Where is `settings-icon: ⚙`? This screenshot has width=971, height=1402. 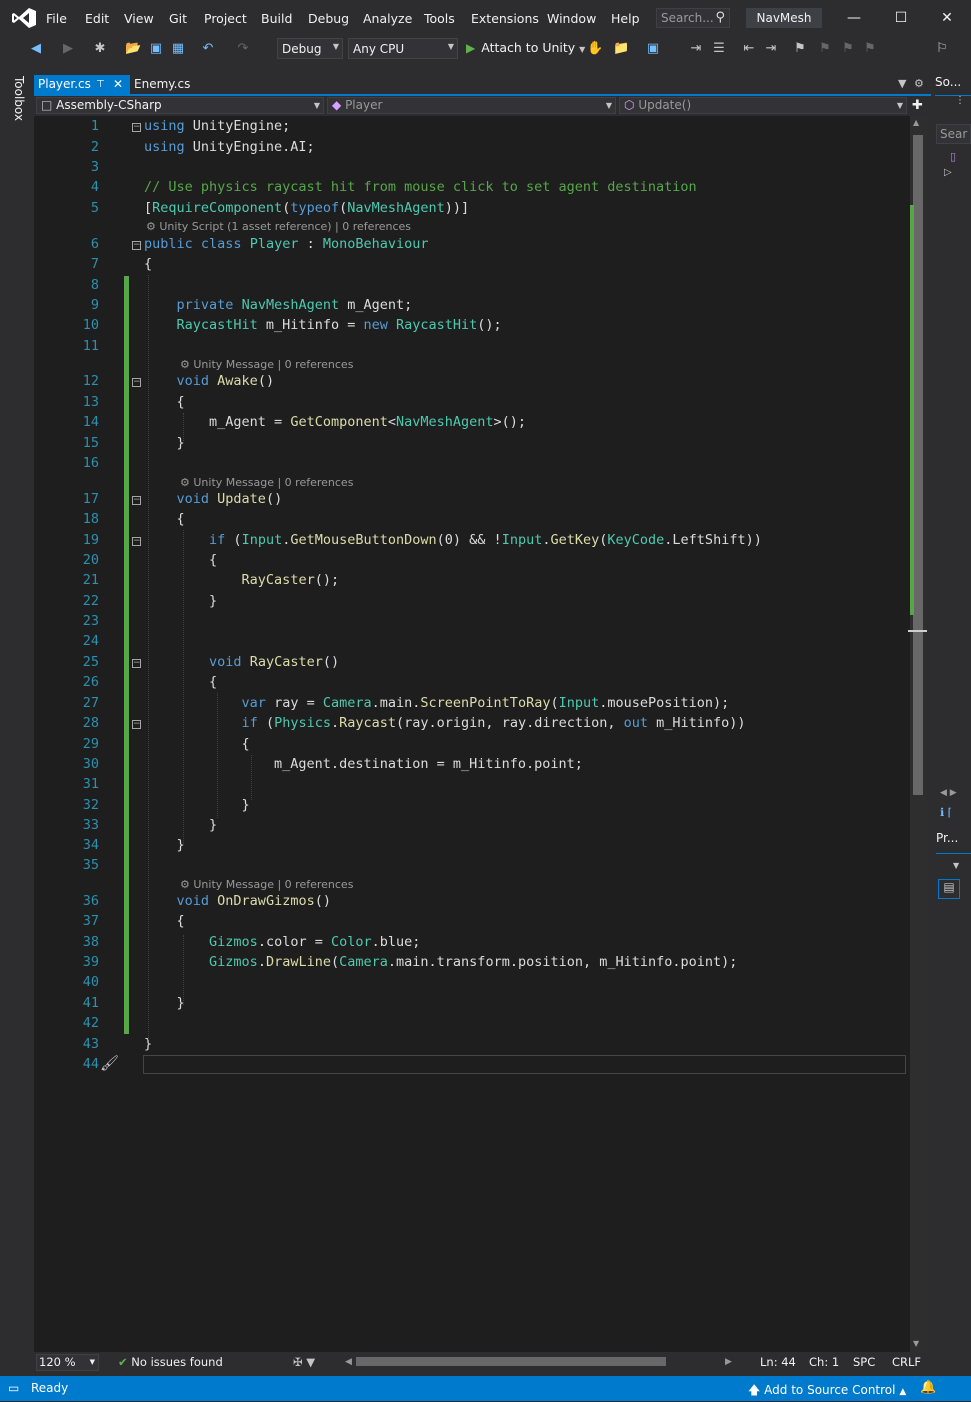
settings-icon: ⚙ is located at coordinates (919, 83).